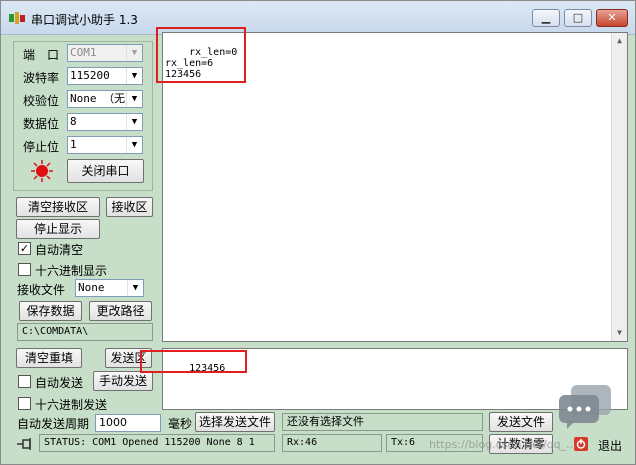 The height and width of the screenshot is (465, 636). Describe the element at coordinates (41, 55) in the screenshot. I see `port-label: 端 口` at that location.